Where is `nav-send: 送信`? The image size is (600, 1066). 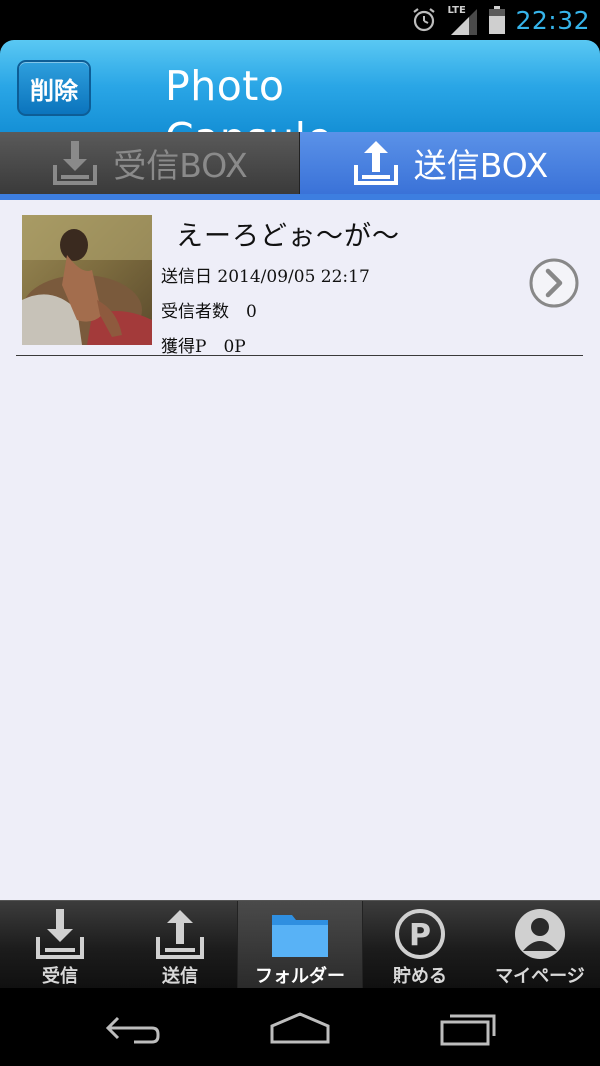 nav-send: 送信 is located at coordinates (180, 945).